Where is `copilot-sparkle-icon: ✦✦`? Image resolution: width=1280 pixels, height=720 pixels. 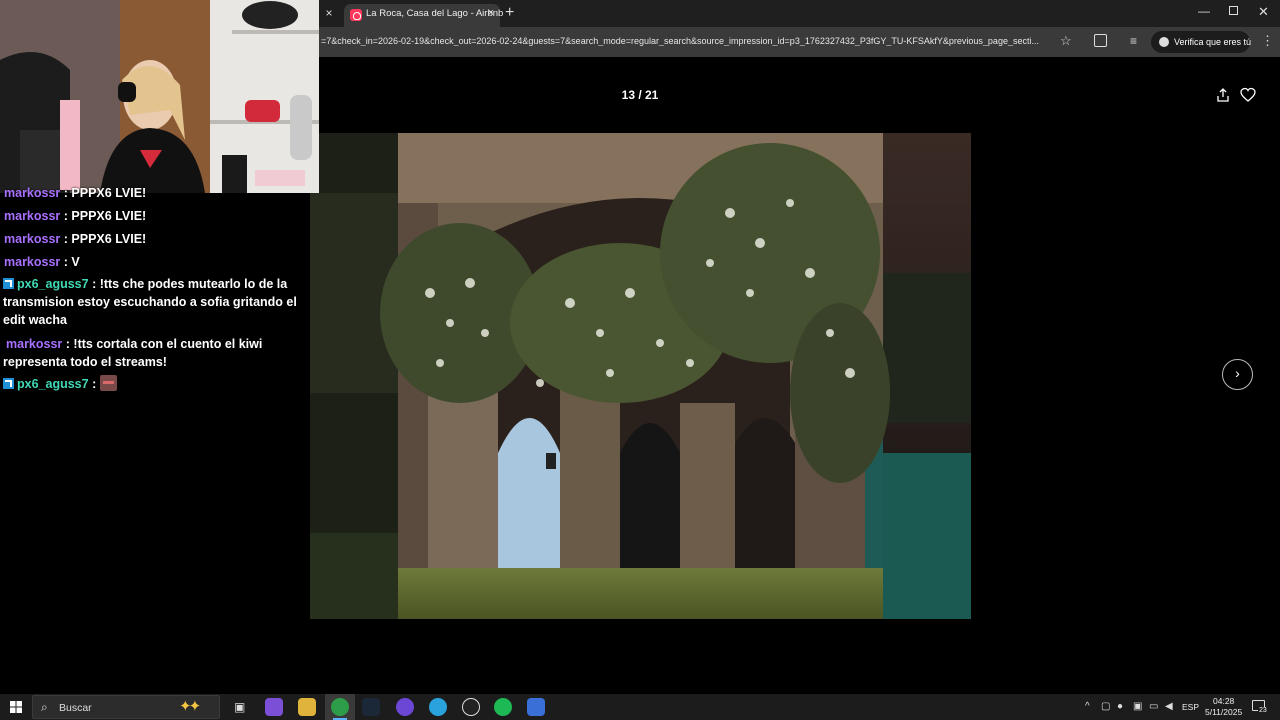
copilot-sparkle-icon: ✦✦ is located at coordinates (190, 706).